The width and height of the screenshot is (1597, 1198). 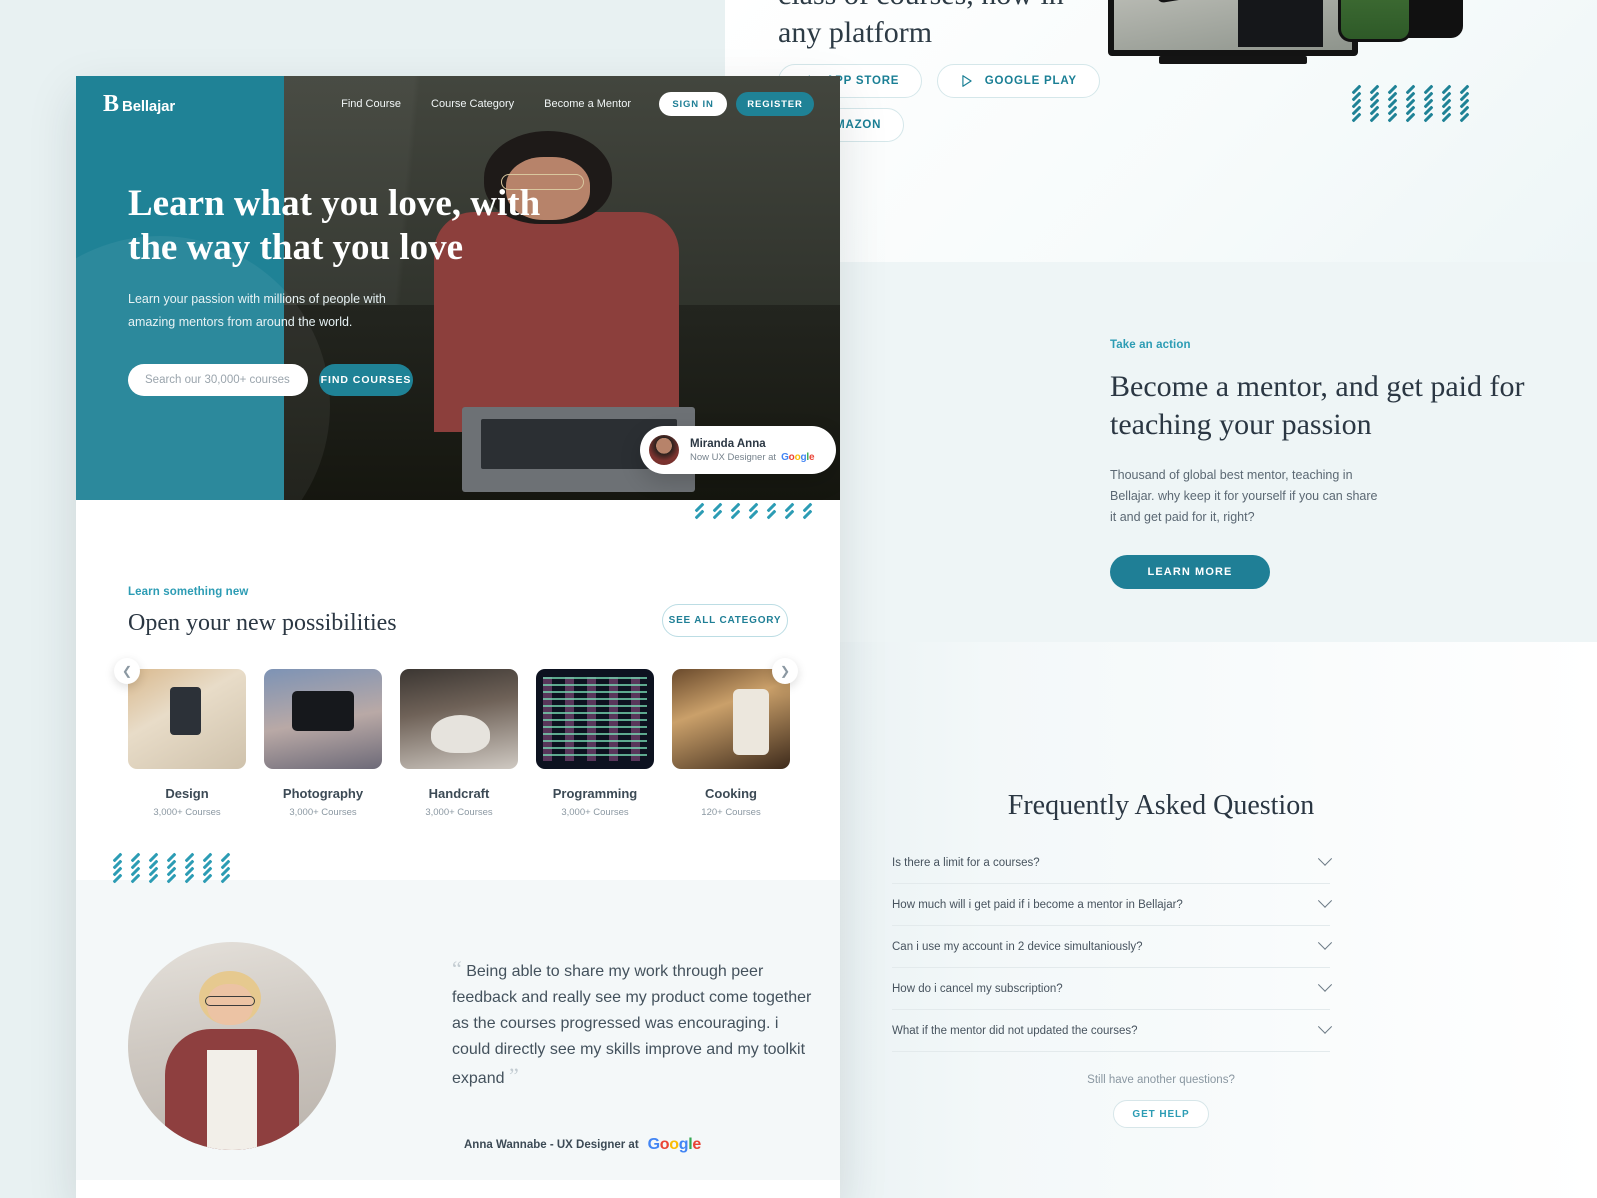 What do you see at coordinates (595, 793) in the screenshot?
I see `category-name: Programming` at bounding box center [595, 793].